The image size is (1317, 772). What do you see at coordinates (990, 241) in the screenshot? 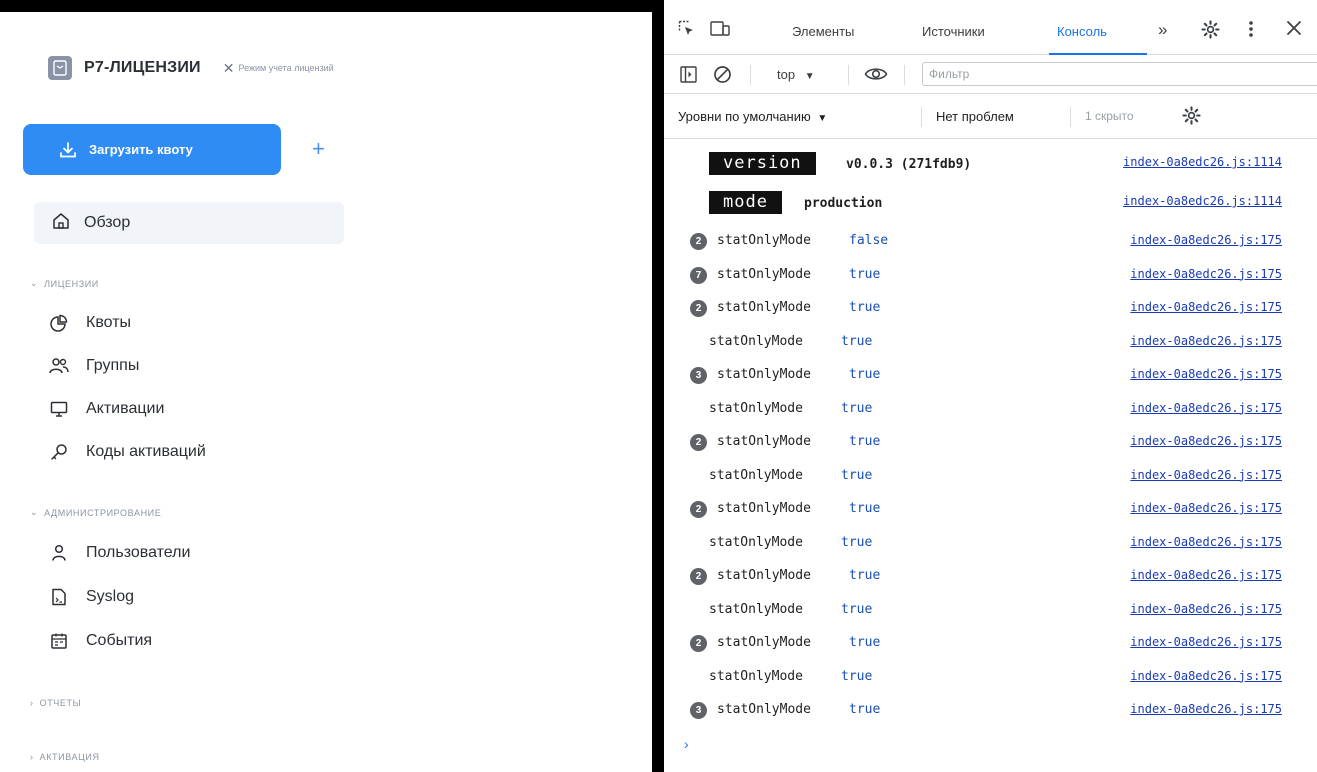
I see `console-log-row: 2 statOnlyMode false index-0a8edc26.js:175` at bounding box center [990, 241].